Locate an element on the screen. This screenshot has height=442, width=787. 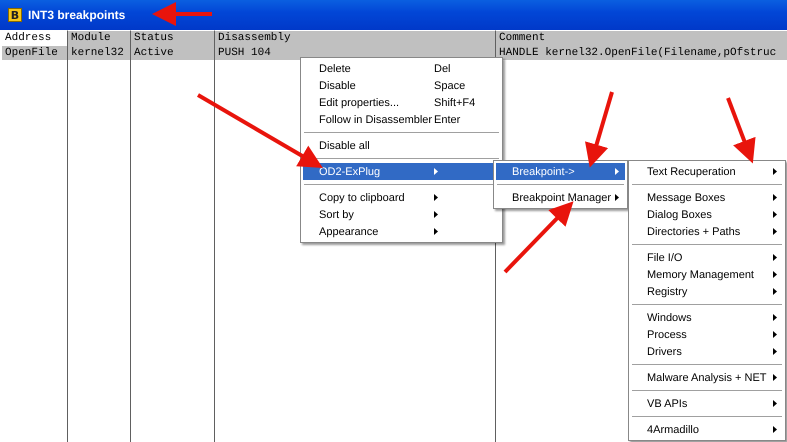
table-cell: Active is located at coordinates (173, 53).